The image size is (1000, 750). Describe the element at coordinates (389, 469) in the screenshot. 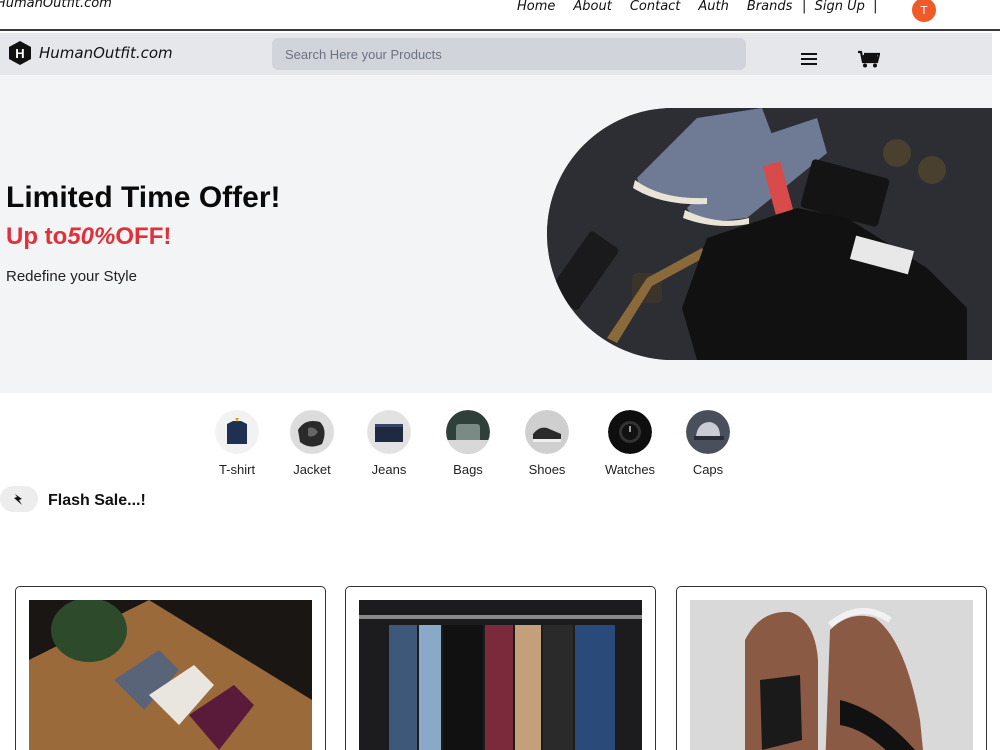

I see `category-label: Jeans` at that location.